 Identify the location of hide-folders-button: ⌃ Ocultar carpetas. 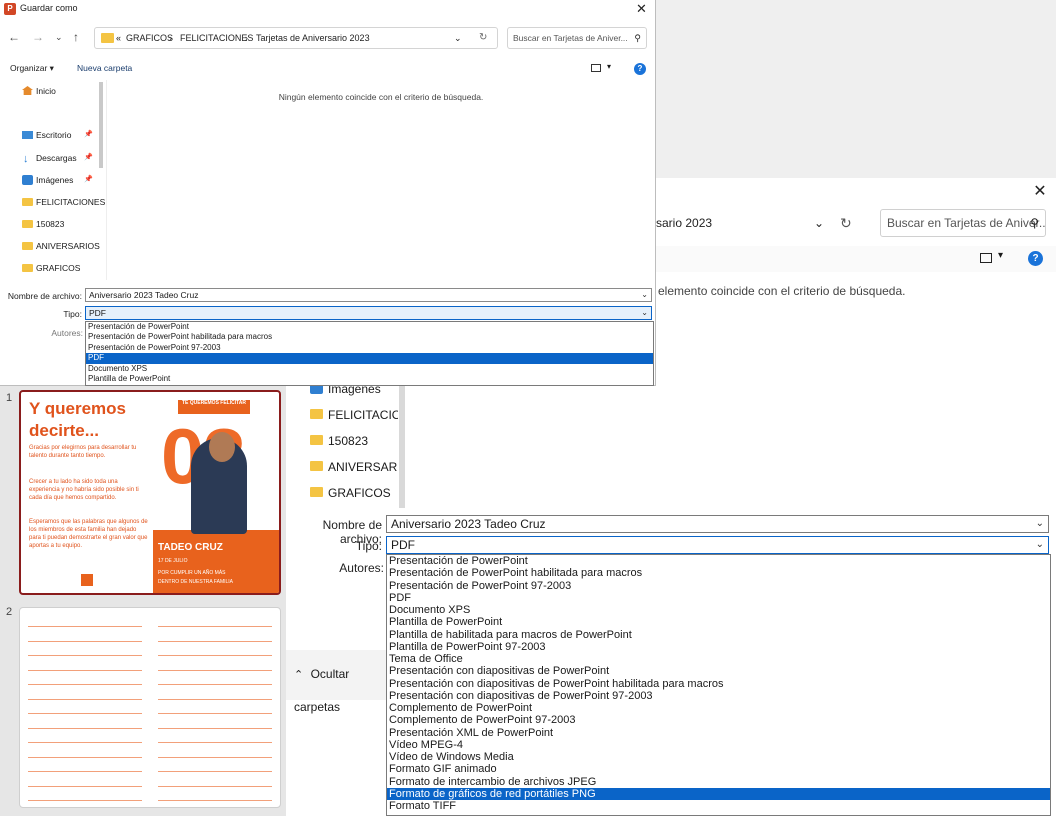
(336, 686).